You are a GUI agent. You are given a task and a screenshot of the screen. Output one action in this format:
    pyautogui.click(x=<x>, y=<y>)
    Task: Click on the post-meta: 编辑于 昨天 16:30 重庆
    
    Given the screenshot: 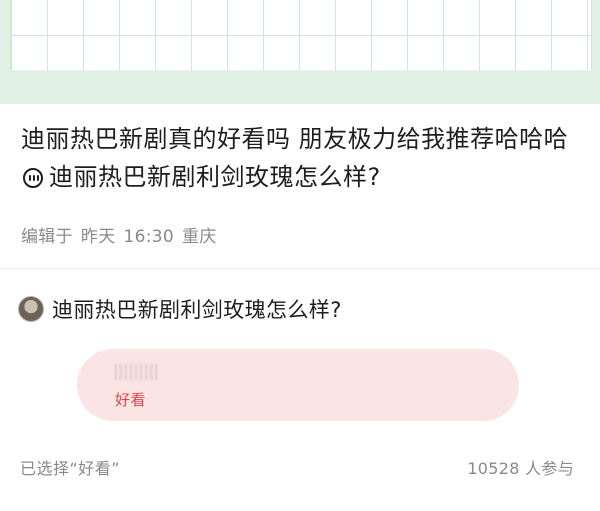 What is the action you would take?
    pyautogui.click(x=123, y=234)
    